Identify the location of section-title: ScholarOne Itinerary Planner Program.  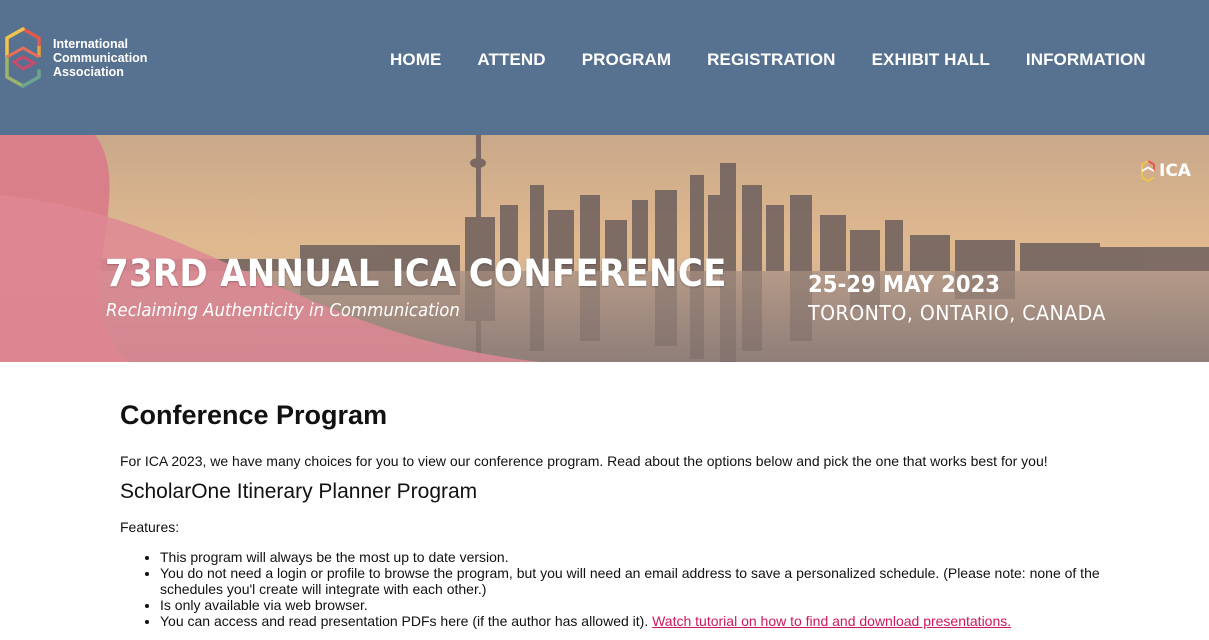
(299, 491).